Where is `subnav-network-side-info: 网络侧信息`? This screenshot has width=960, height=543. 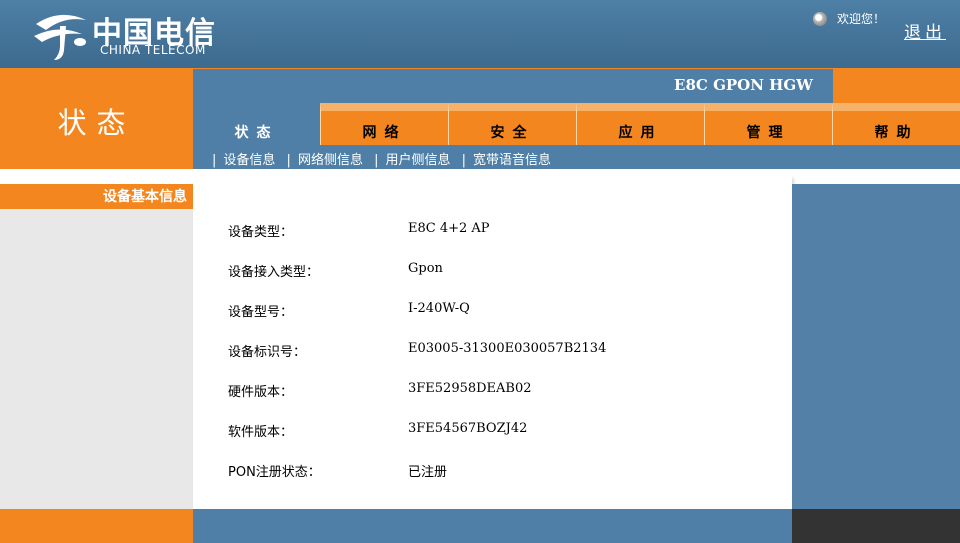
subnav-network-side-info: 网络侧信息 is located at coordinates (330, 160).